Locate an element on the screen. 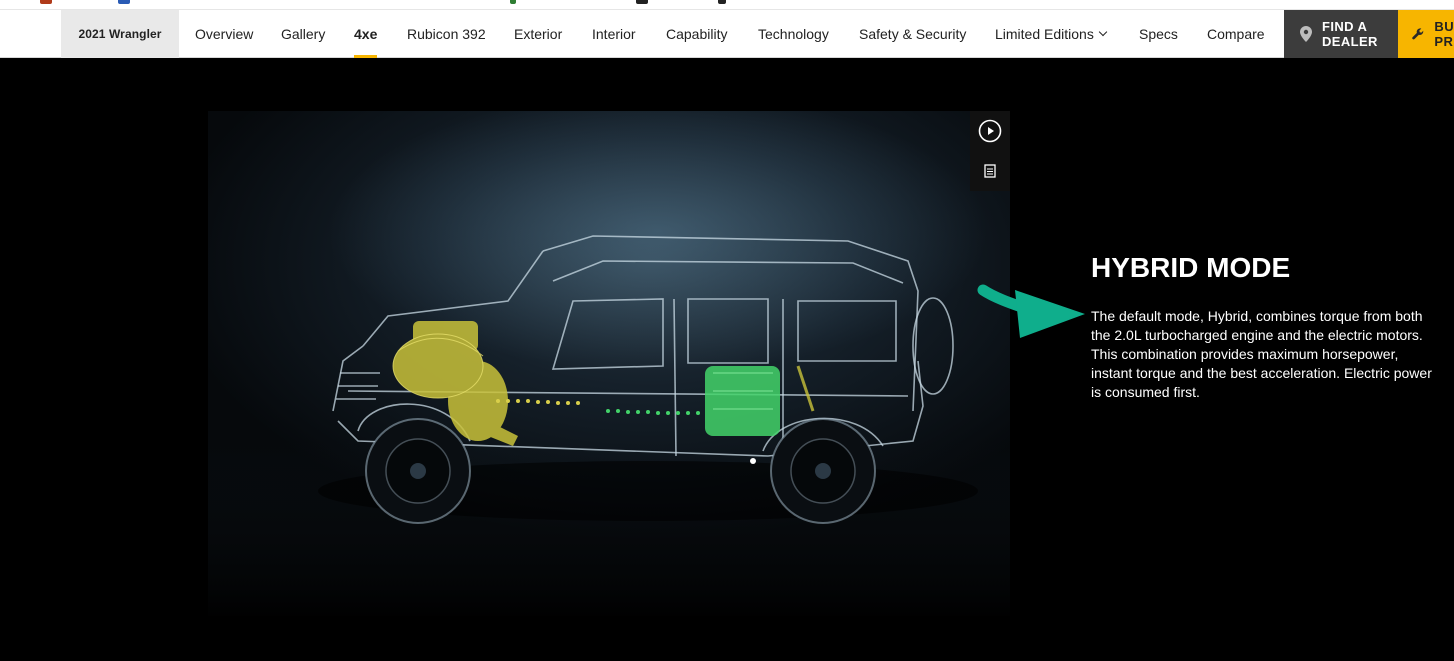 This screenshot has height=661, width=1454. nav-item-interior: Interior is located at coordinates (614, 34).